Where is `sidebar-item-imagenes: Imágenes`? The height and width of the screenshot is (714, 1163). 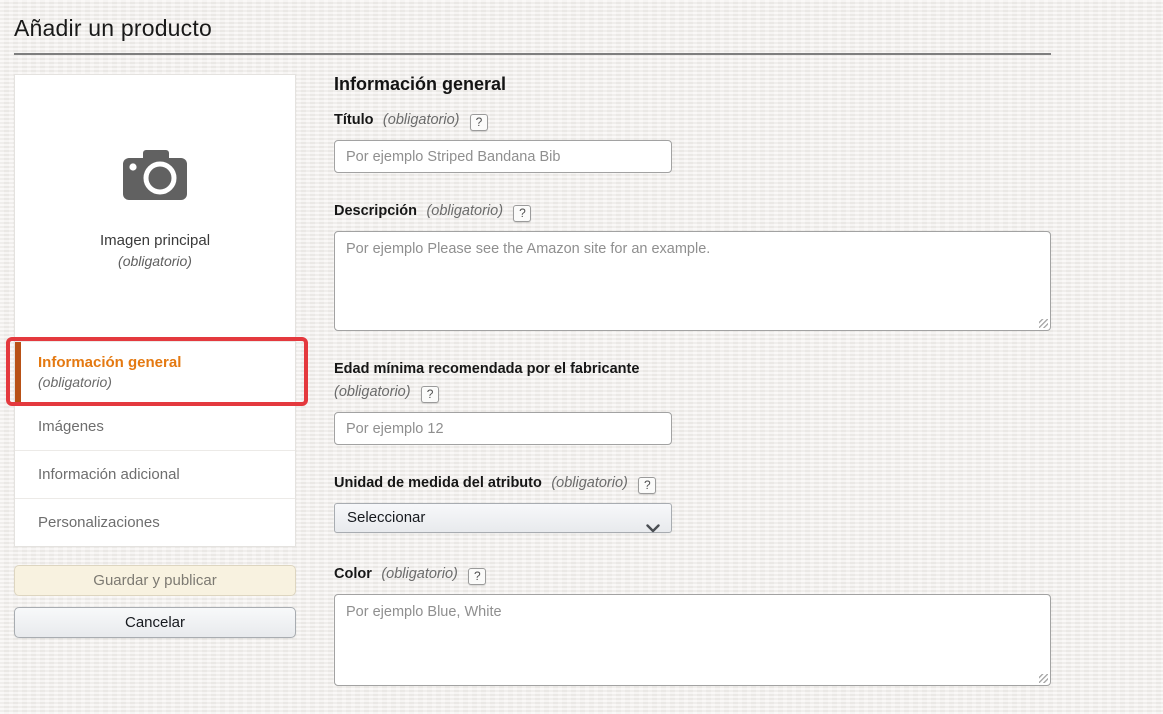
sidebar-item-imagenes: Imágenes is located at coordinates (155, 426).